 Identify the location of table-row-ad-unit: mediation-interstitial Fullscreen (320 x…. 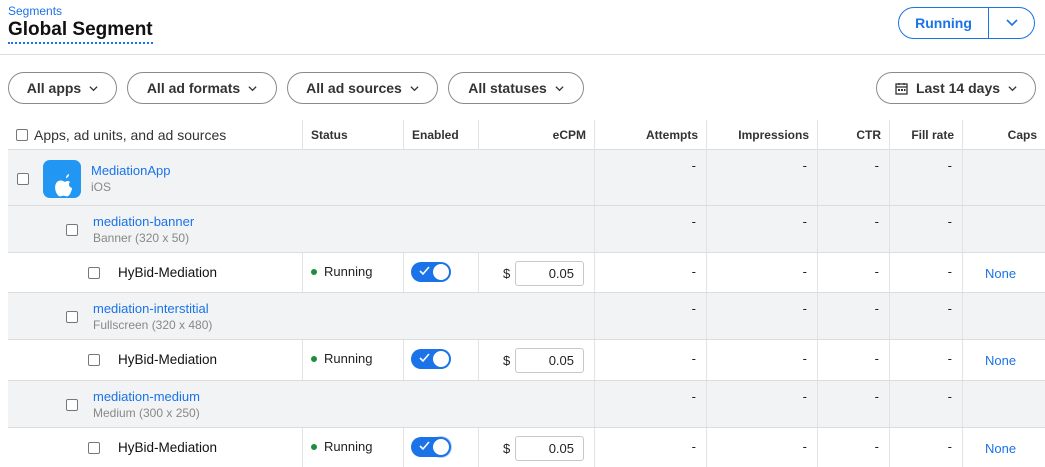
(526, 316).